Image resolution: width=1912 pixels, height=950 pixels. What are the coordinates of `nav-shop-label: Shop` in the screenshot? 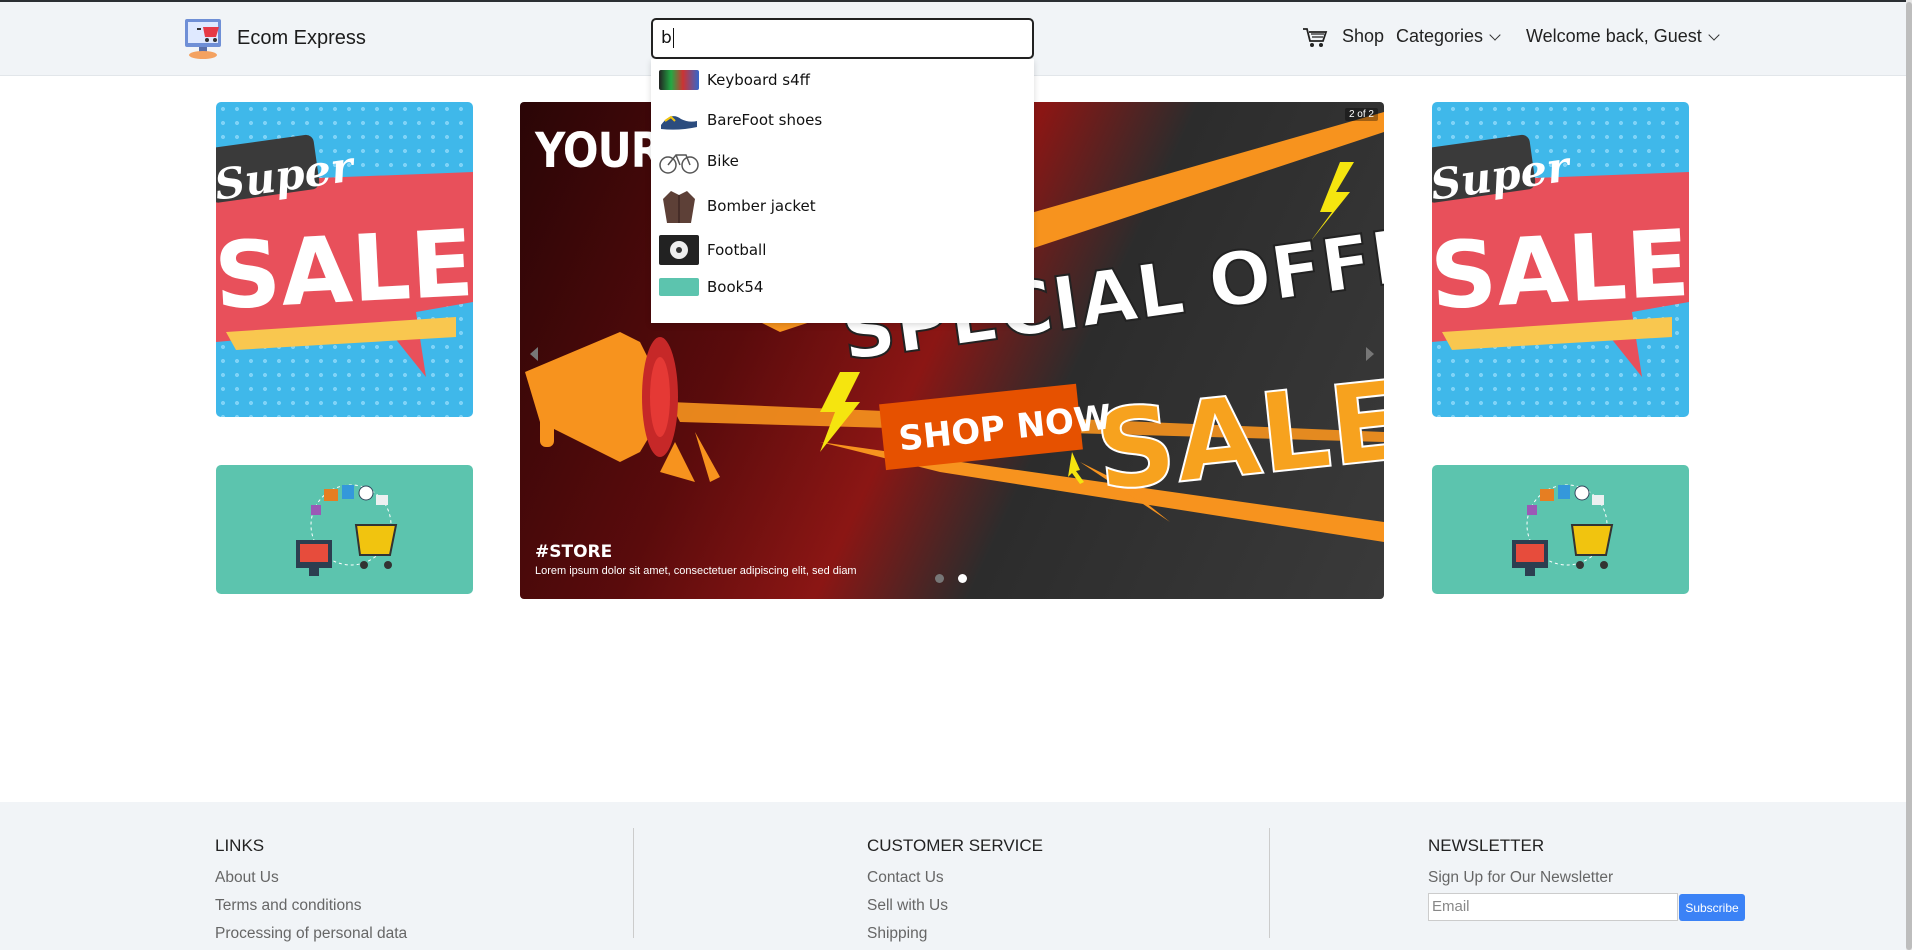 It's located at (1363, 36).